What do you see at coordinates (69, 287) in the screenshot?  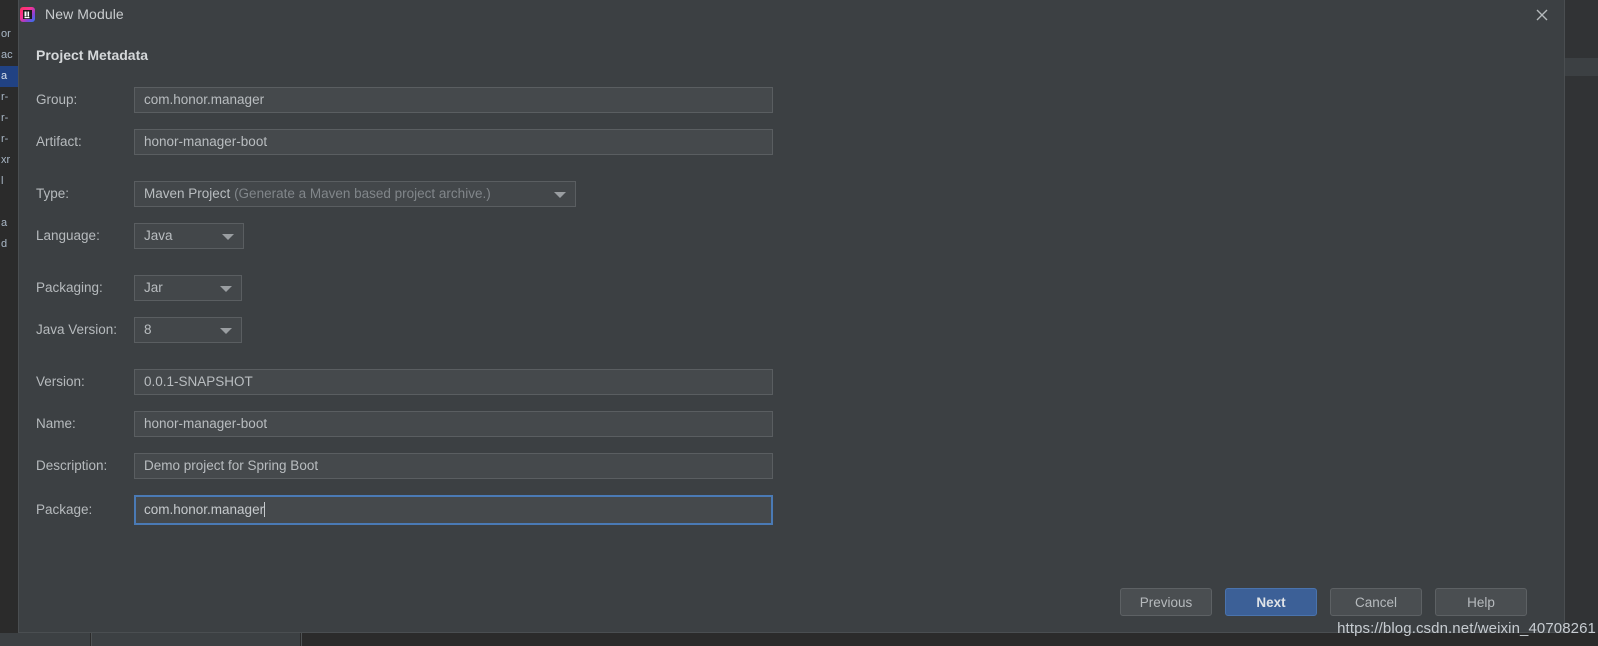 I see `label-packaging: Packaging:` at bounding box center [69, 287].